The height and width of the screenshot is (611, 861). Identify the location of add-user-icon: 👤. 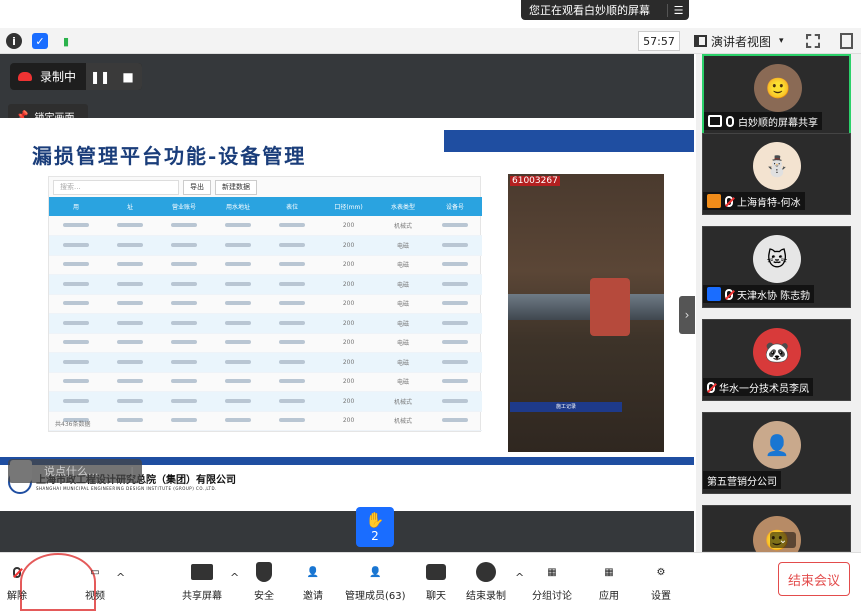
(313, 572).